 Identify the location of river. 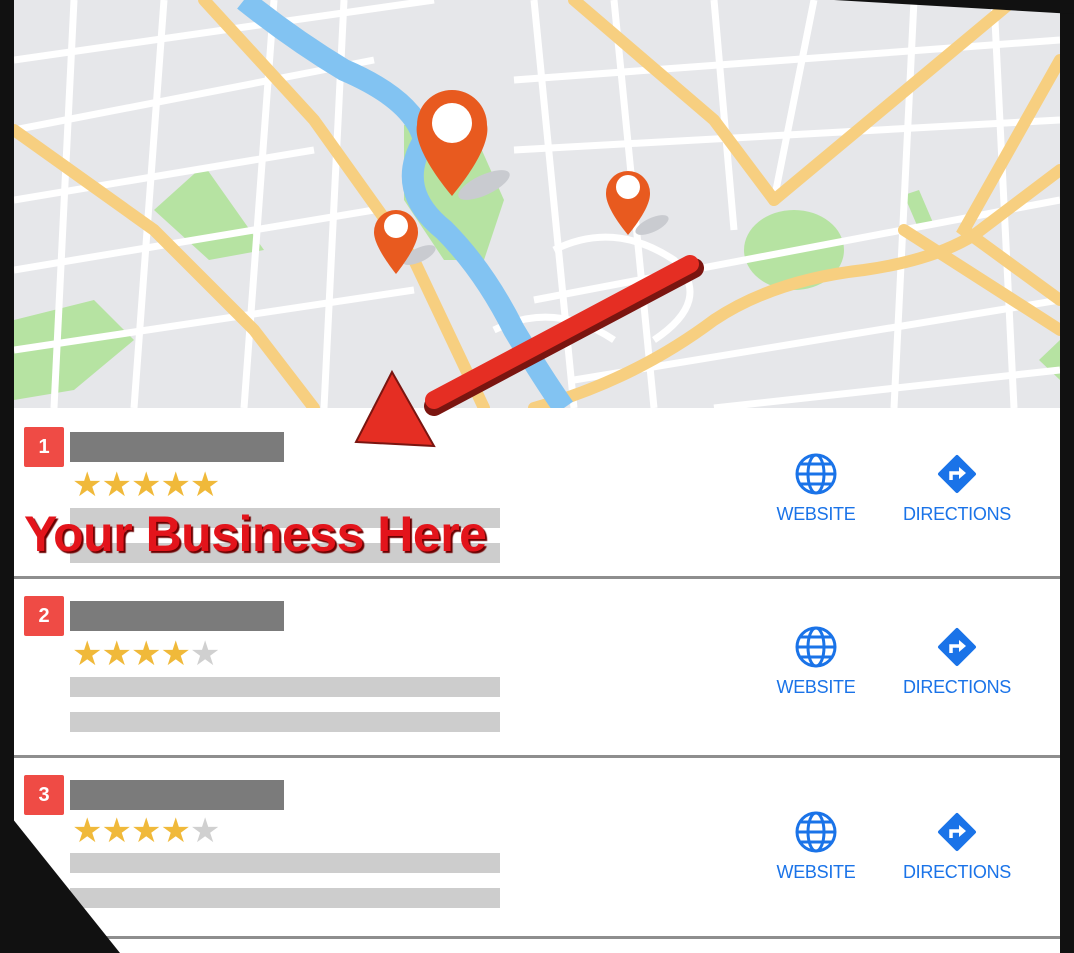
(405, 204).